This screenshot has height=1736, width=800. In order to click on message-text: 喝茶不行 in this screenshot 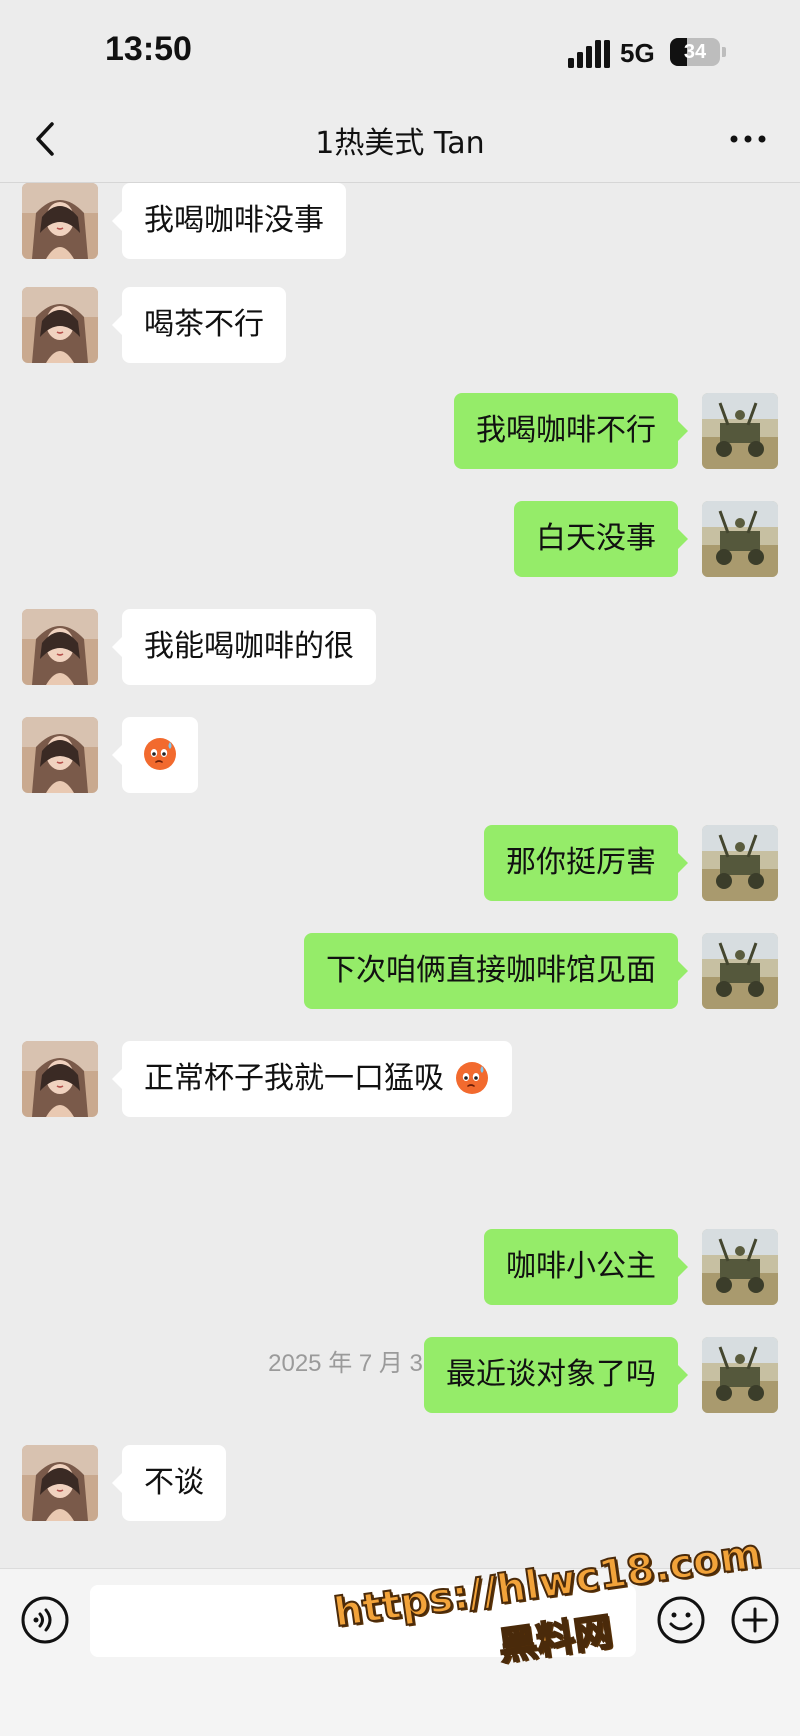, I will do `click(204, 324)`.